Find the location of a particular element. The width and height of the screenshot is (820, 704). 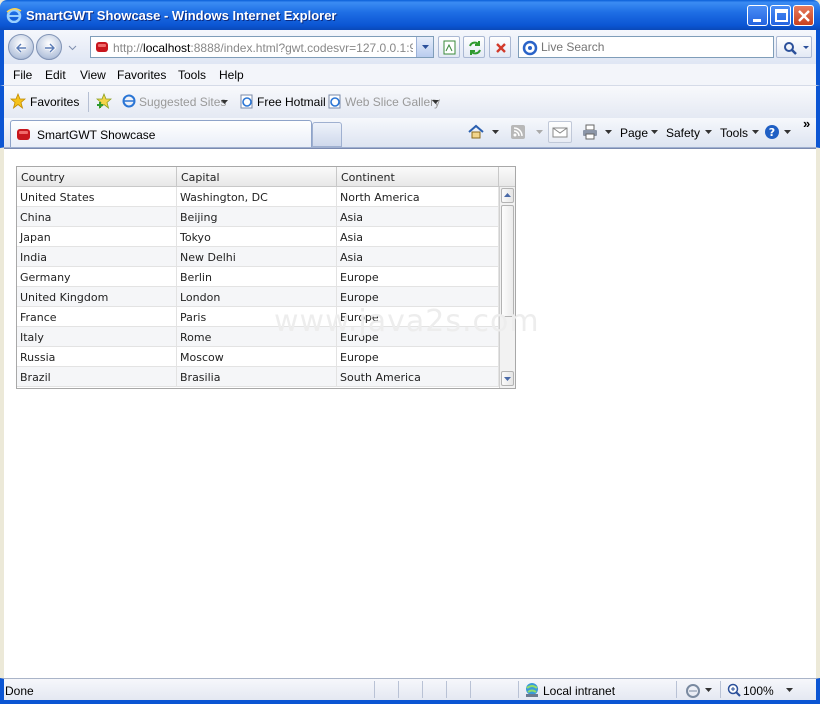

cell-continent: North America is located at coordinates (418, 197).